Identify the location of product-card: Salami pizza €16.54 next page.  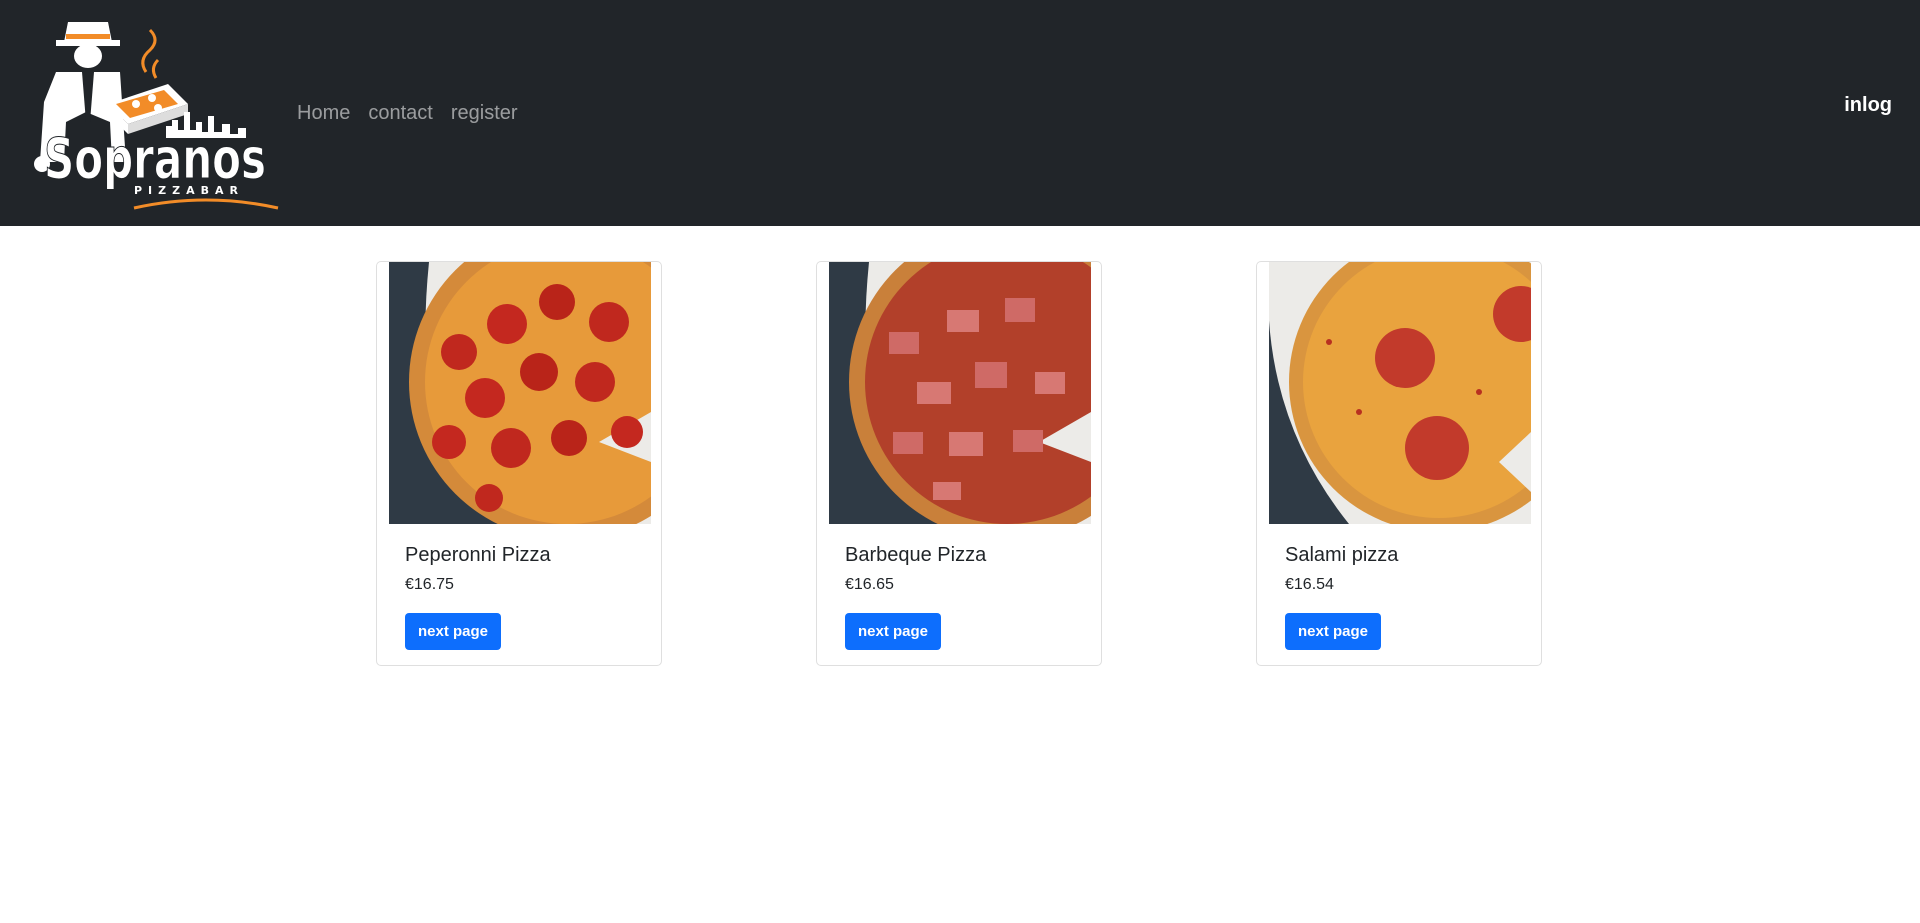
(1399, 463).